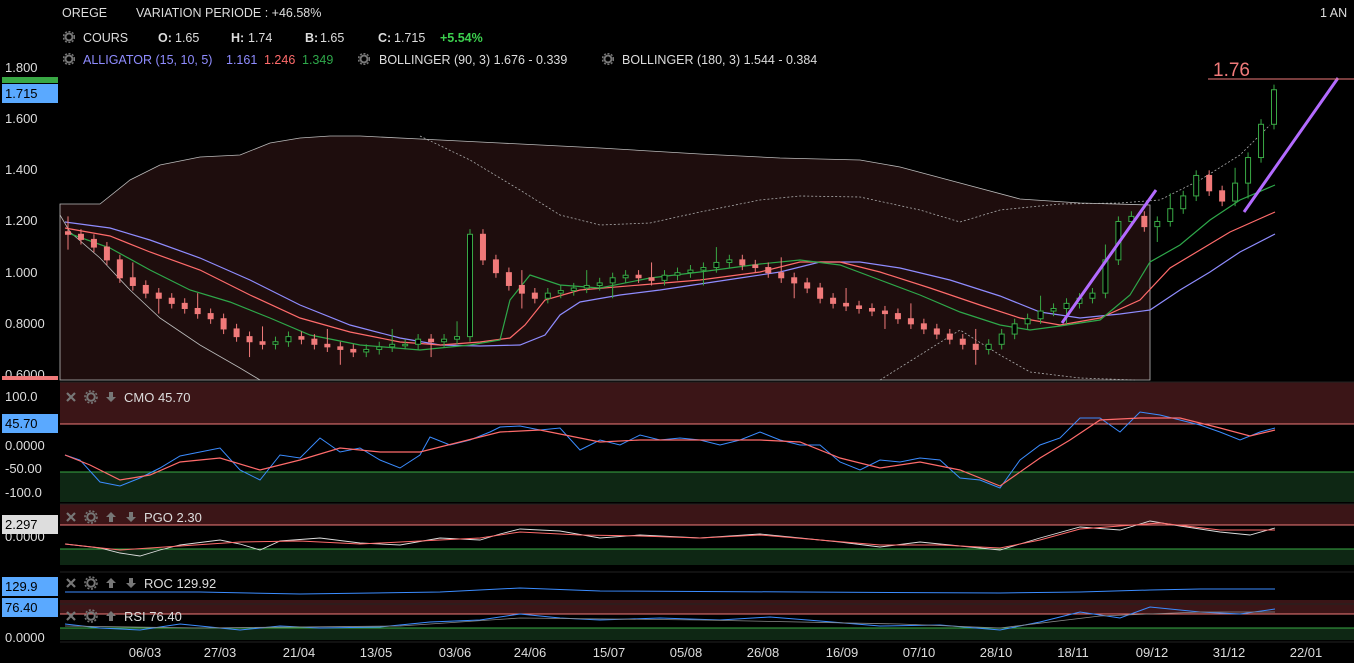  I want to click on rsi-title: RSI 76.40, so click(153, 616).